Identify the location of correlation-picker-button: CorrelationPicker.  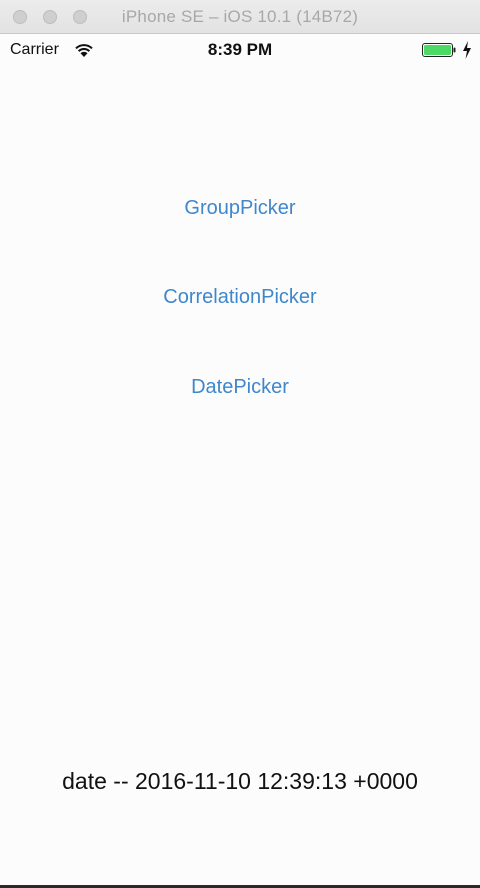
(240, 297).